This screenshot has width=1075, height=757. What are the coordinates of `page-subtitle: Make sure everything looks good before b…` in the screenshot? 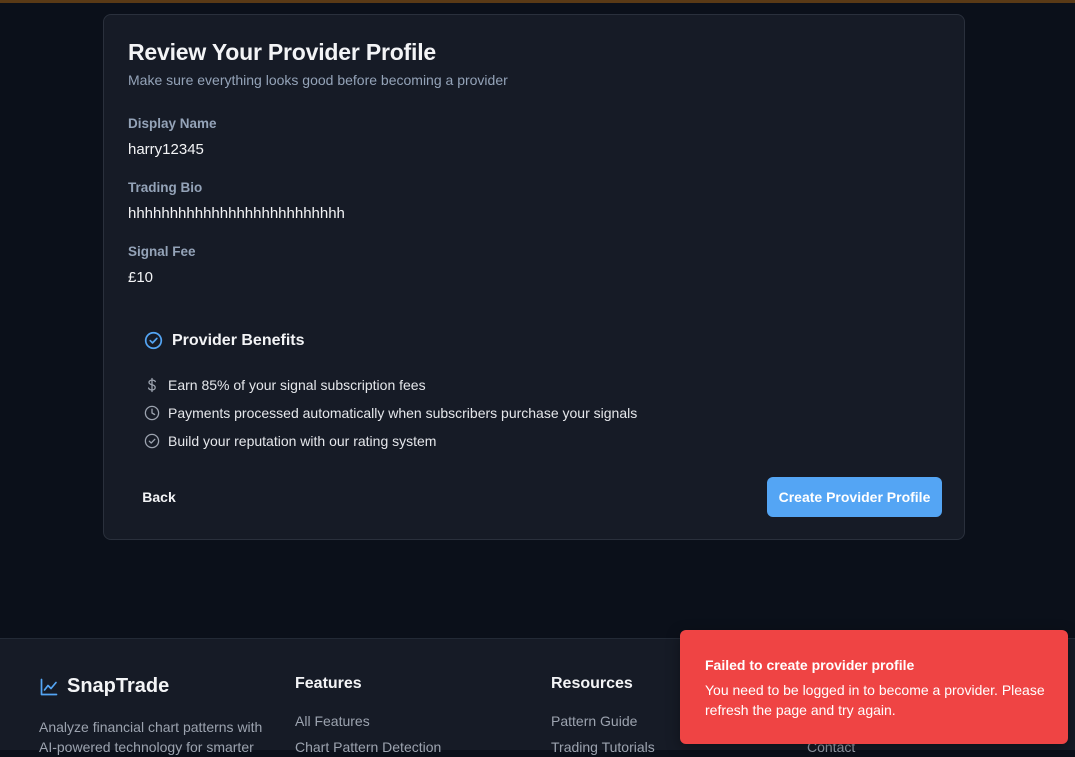 It's located at (318, 80).